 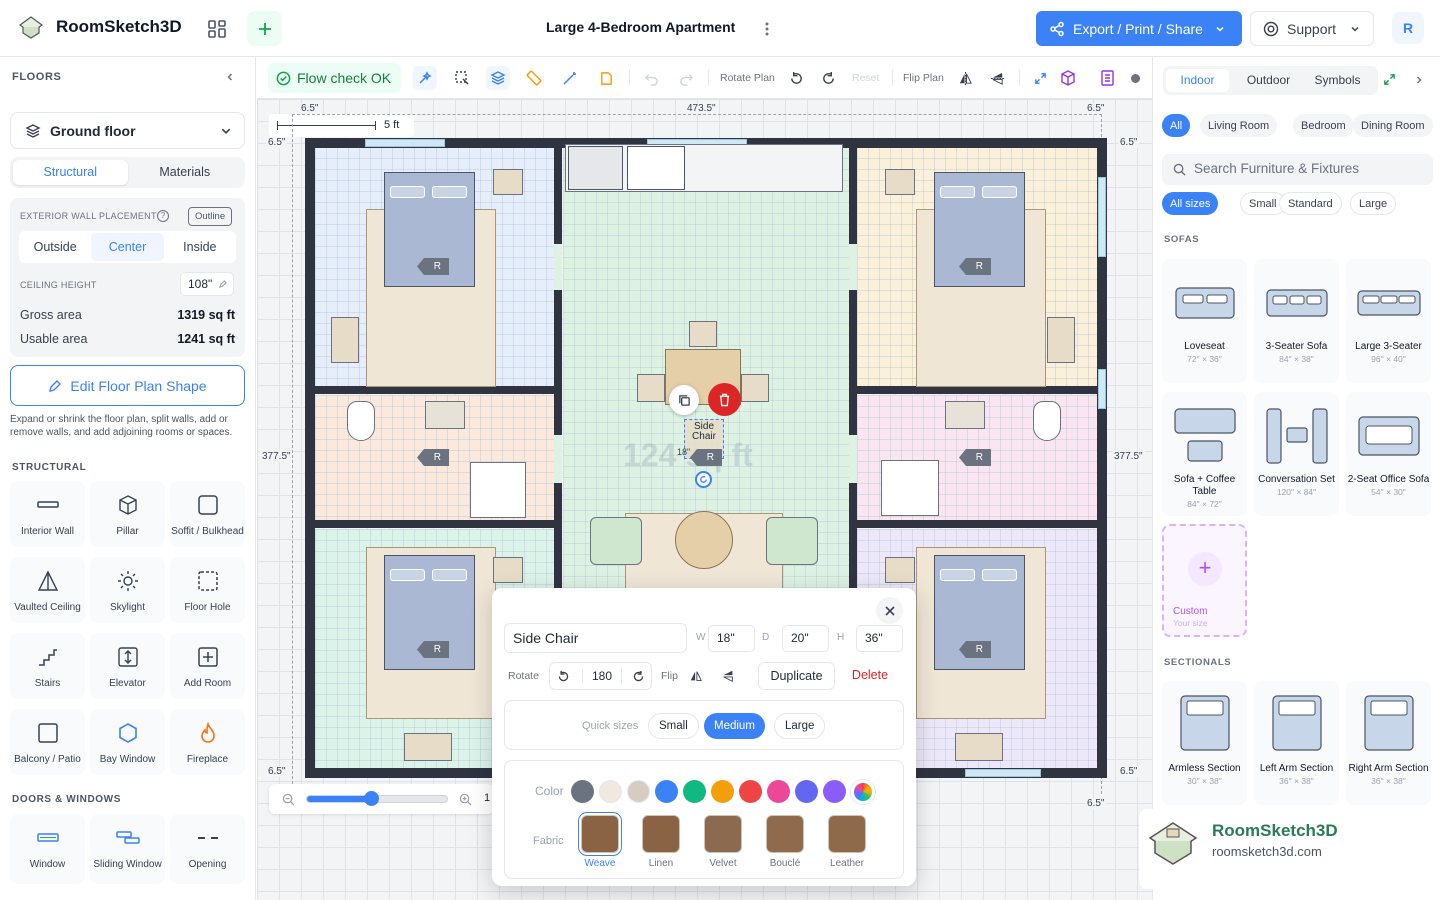 What do you see at coordinates (207, 284) in the screenshot?
I see `ceiling-height-input: 108"` at bounding box center [207, 284].